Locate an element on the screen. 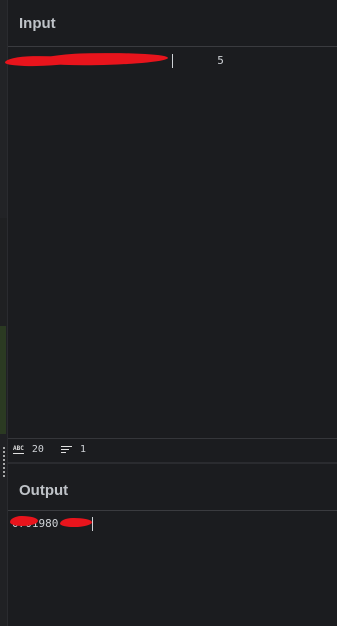  redaction-mark is located at coordinates (76, 522).